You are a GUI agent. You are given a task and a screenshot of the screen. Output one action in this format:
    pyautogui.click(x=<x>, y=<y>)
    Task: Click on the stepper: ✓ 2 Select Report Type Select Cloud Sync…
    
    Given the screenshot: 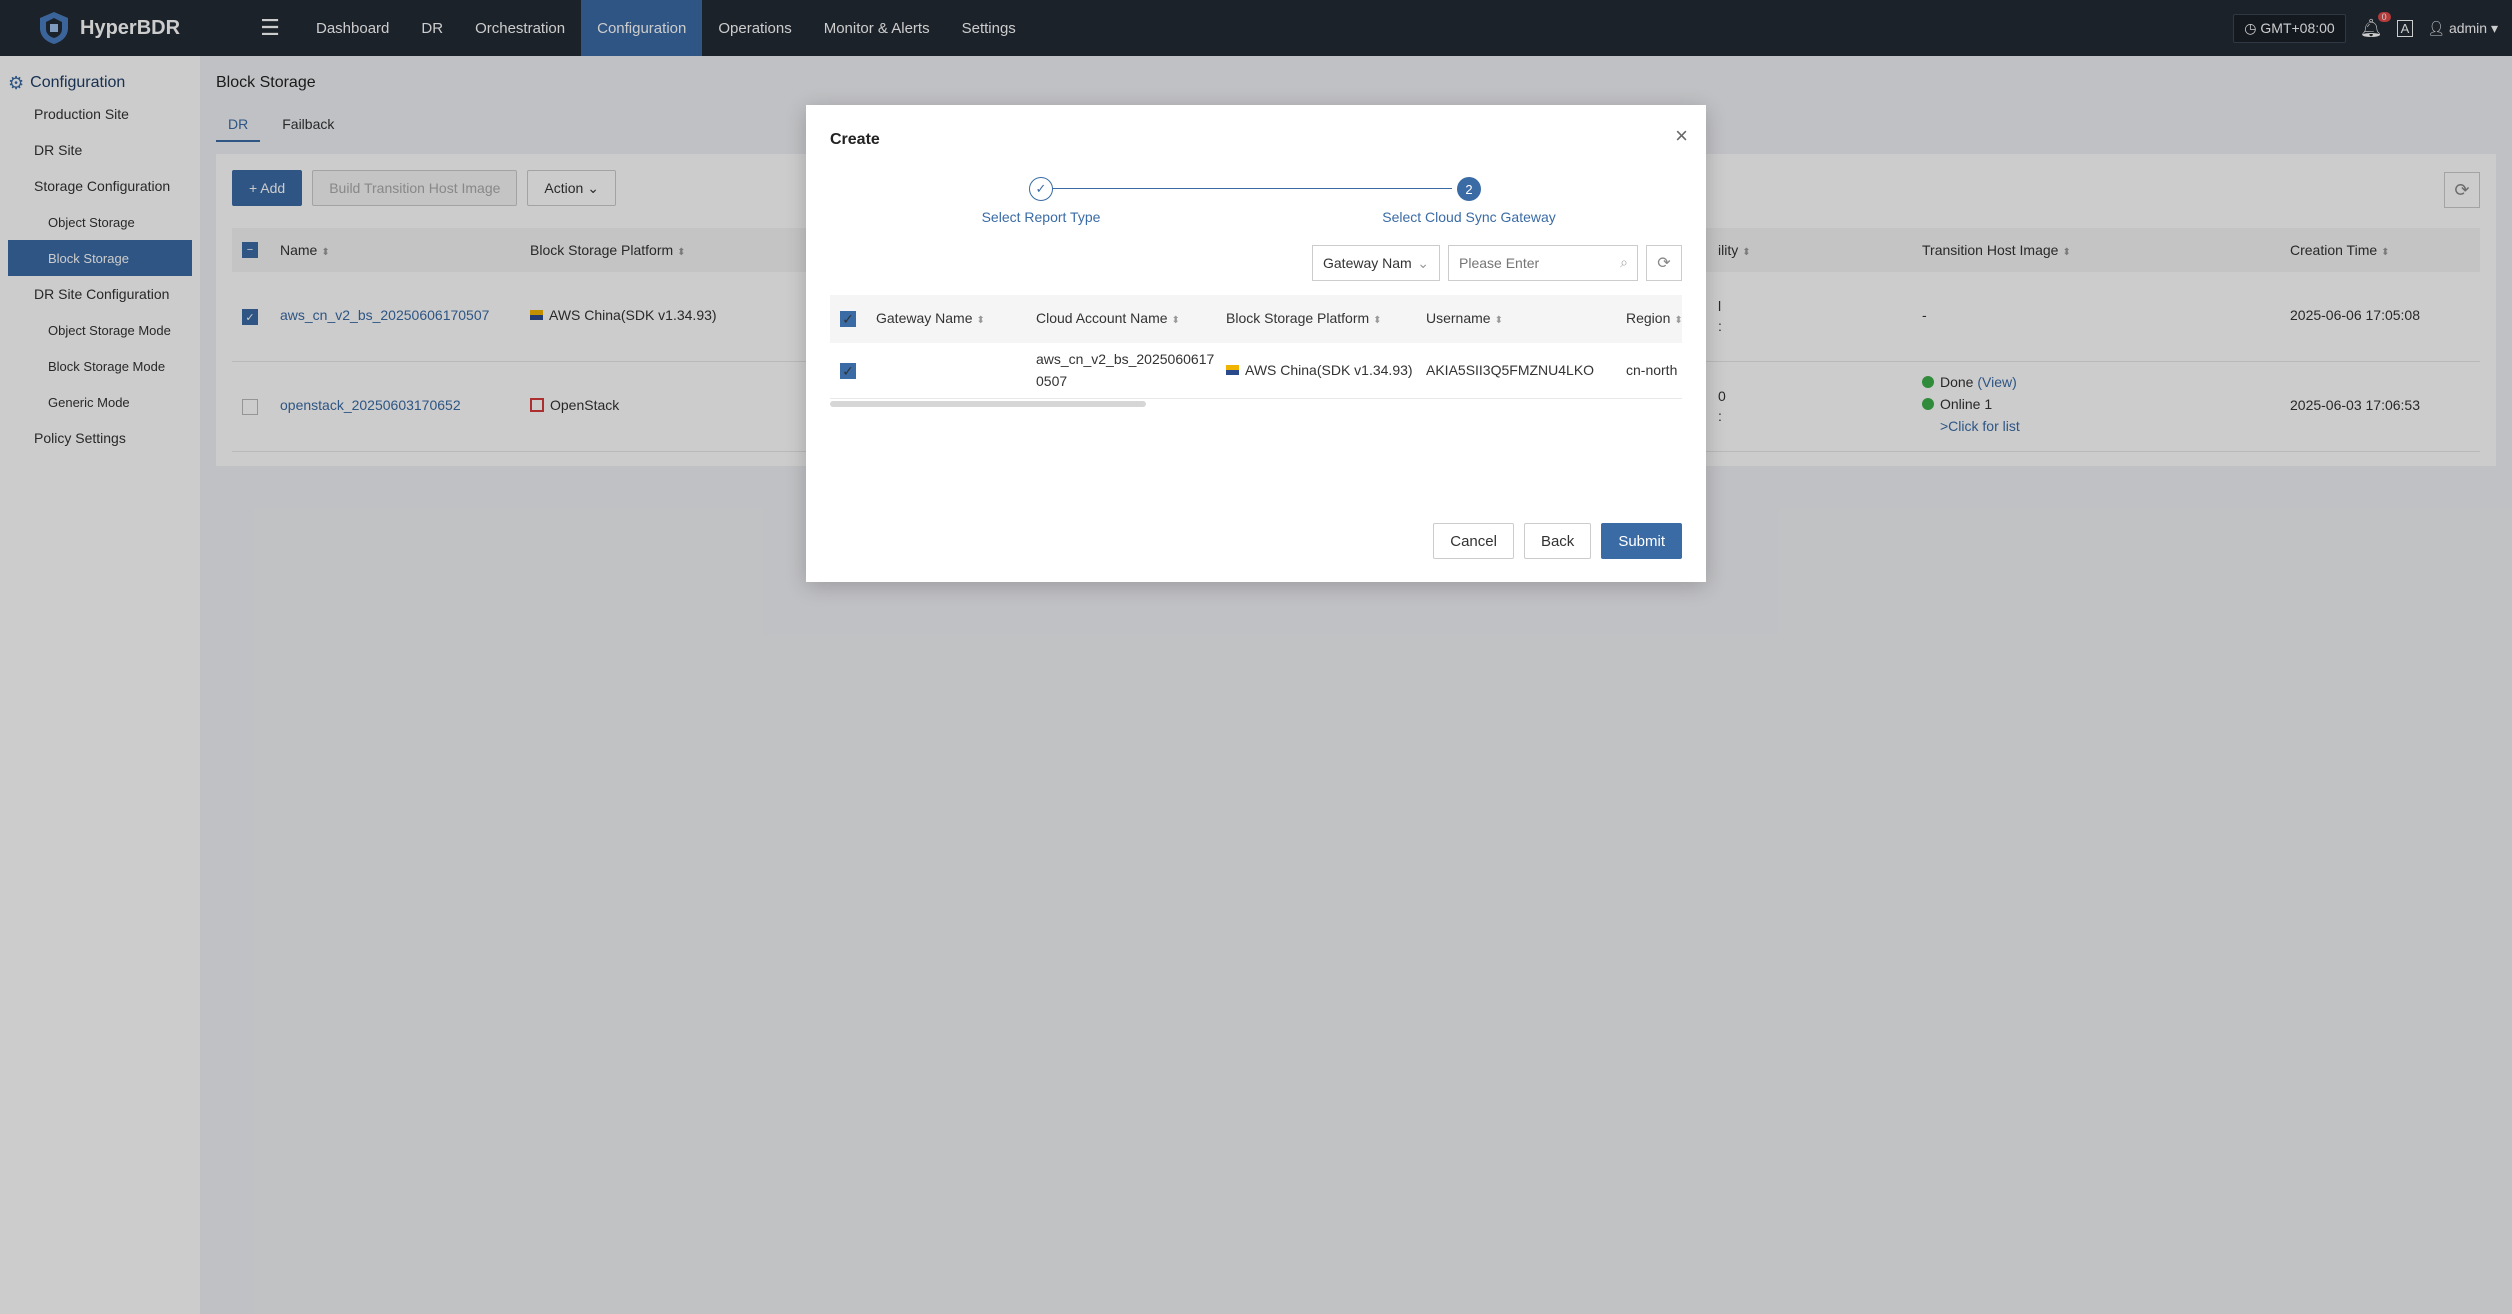 What is the action you would take?
    pyautogui.click(x=1256, y=207)
    